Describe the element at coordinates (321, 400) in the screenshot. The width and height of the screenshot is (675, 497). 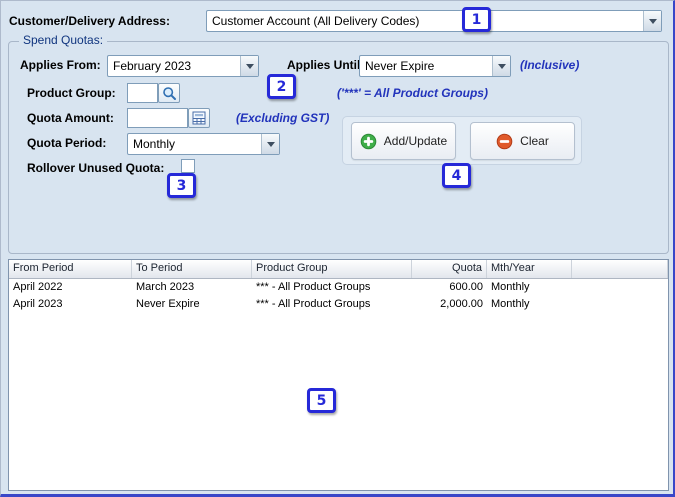
I see `som-mark-5: 5` at that location.